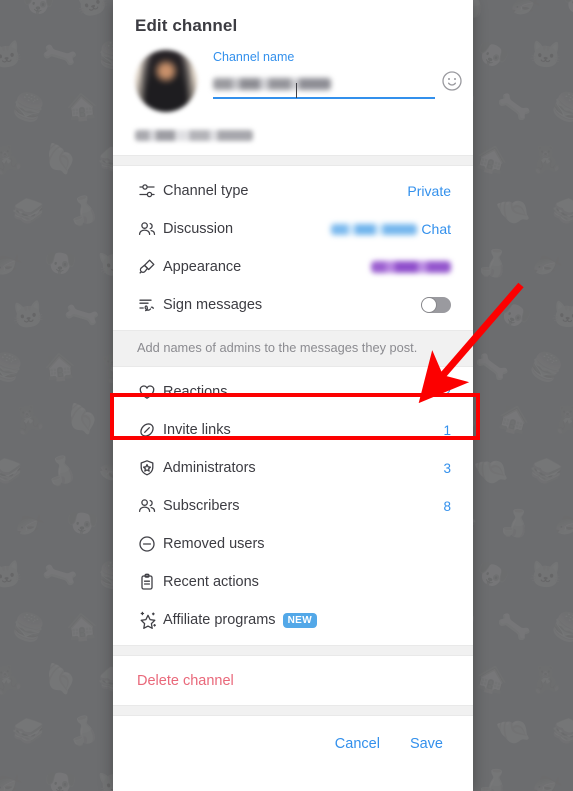  What do you see at coordinates (300, 620) in the screenshot?
I see `new-badge: NEW` at bounding box center [300, 620].